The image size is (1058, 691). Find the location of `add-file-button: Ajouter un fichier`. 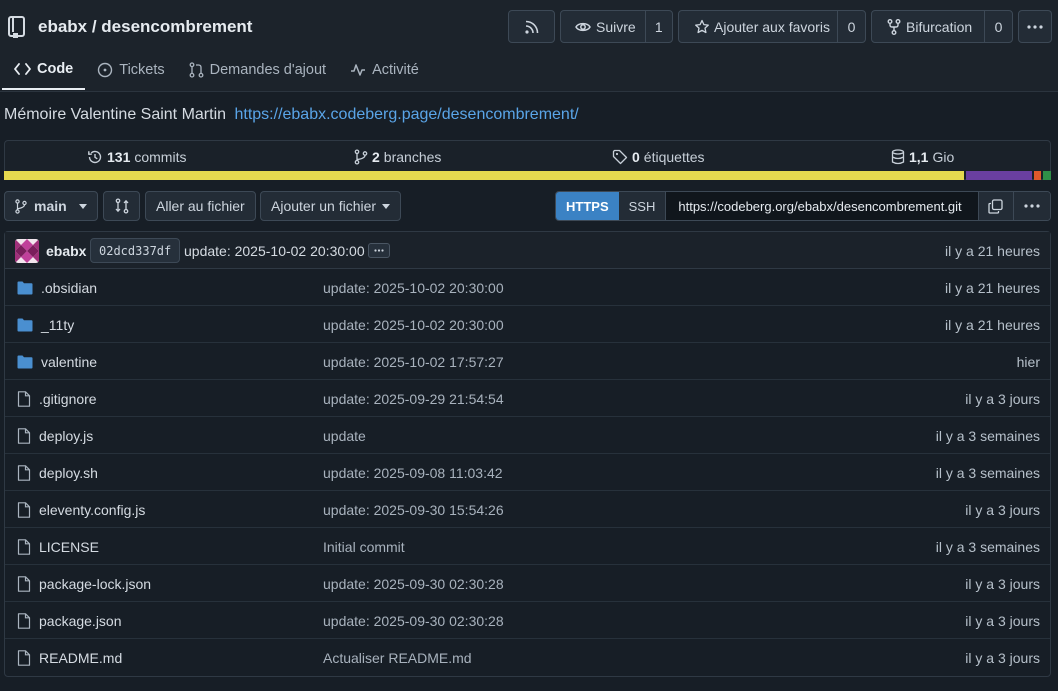

add-file-button: Ajouter un fichier is located at coordinates (331, 206).